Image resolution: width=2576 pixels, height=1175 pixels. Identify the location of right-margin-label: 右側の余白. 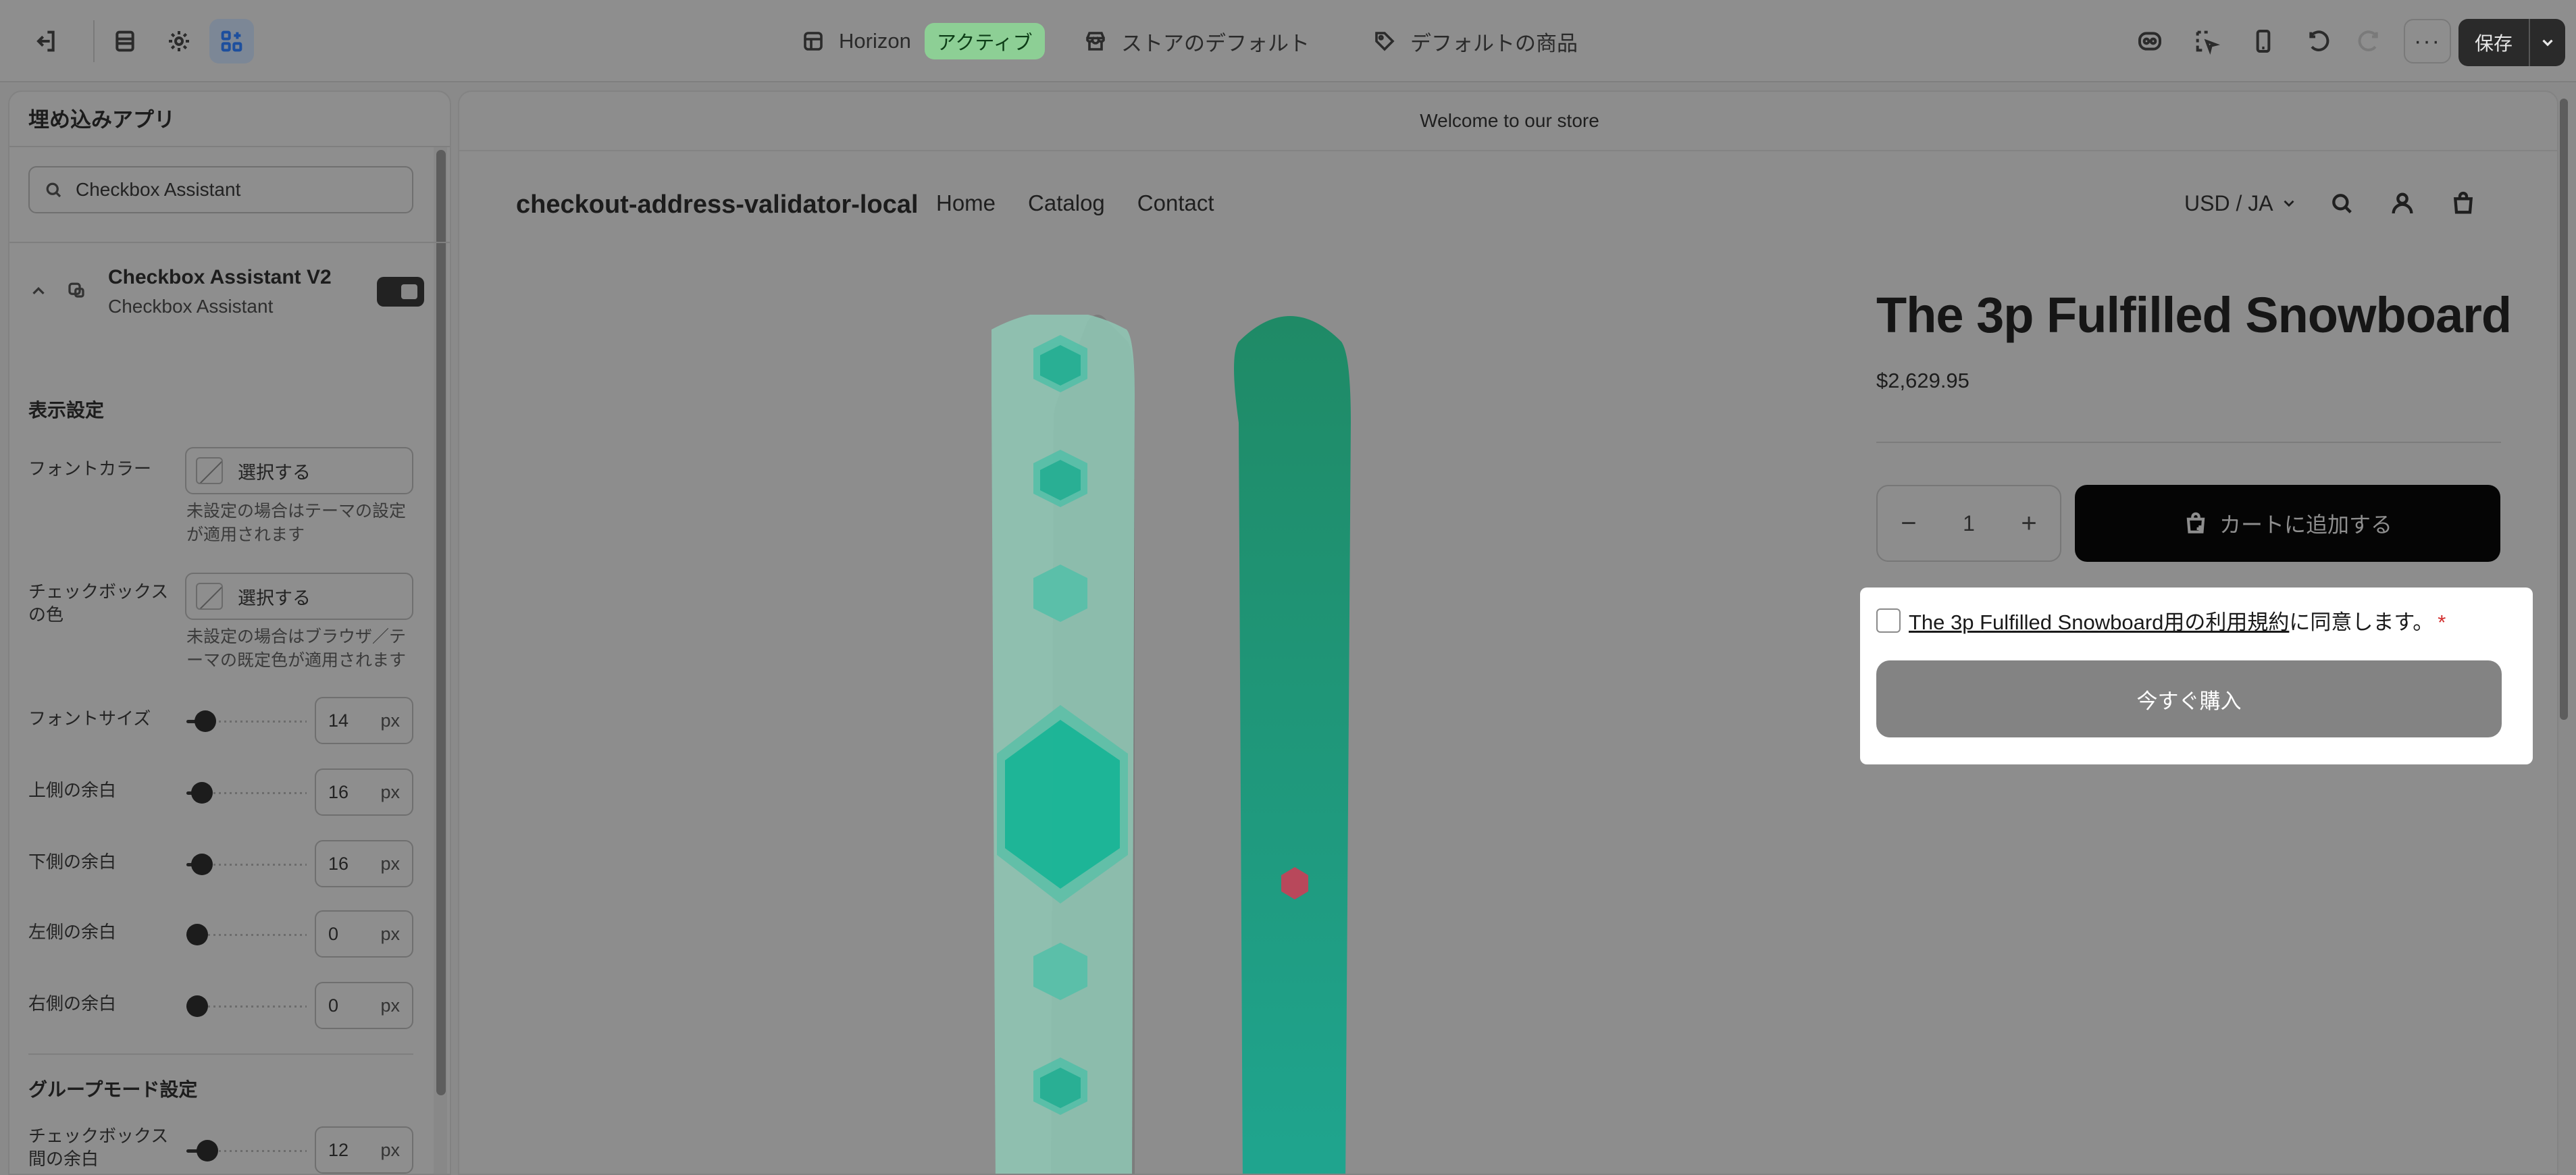
(72, 1004).